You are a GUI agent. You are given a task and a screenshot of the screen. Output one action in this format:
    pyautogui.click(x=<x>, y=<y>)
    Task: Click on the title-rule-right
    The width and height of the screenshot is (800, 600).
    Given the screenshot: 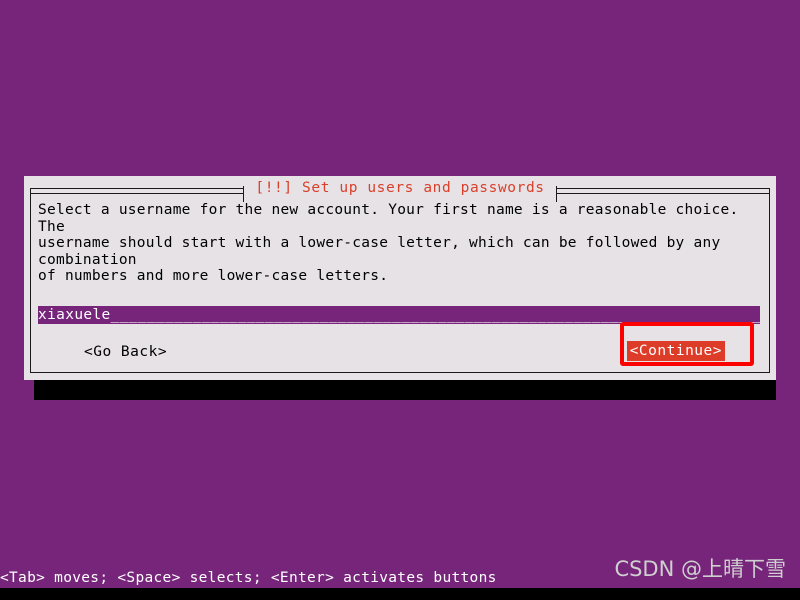 What is the action you would take?
    pyautogui.click(x=663, y=192)
    